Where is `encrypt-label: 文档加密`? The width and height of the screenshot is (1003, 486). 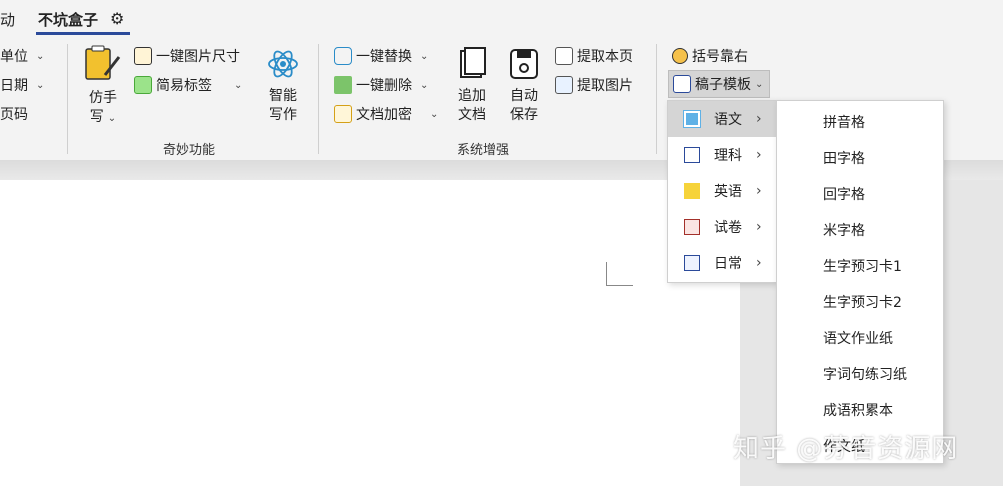 encrypt-label: 文档加密 is located at coordinates (384, 115).